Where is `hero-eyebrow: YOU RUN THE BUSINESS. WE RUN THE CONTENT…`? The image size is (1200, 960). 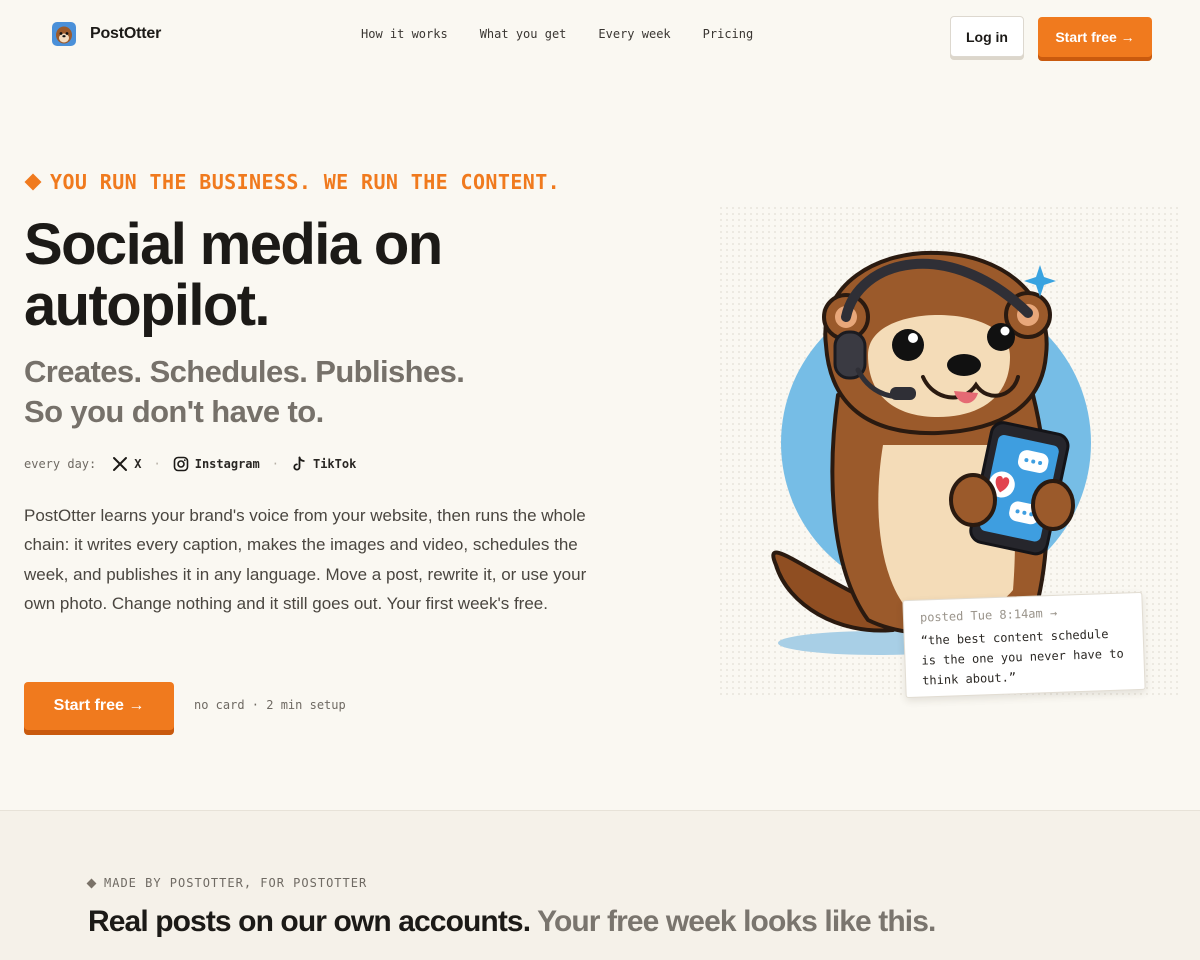
hero-eyebrow: YOU RUN THE BUSINESS. WE RUN THE CONTENT… is located at coordinates (292, 182).